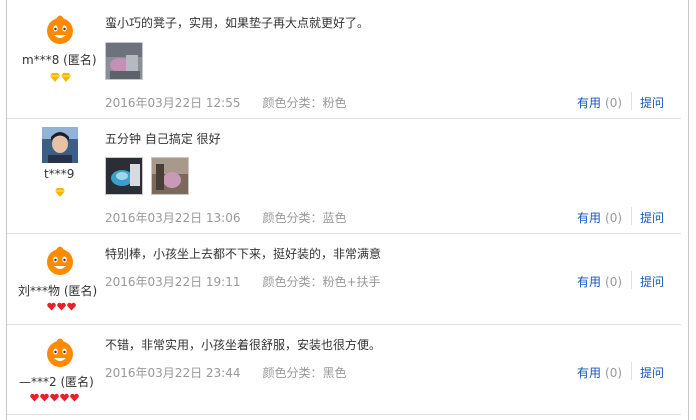 The height and width of the screenshot is (420, 696). I want to click on user-photo-avatar-icon, so click(60, 145).